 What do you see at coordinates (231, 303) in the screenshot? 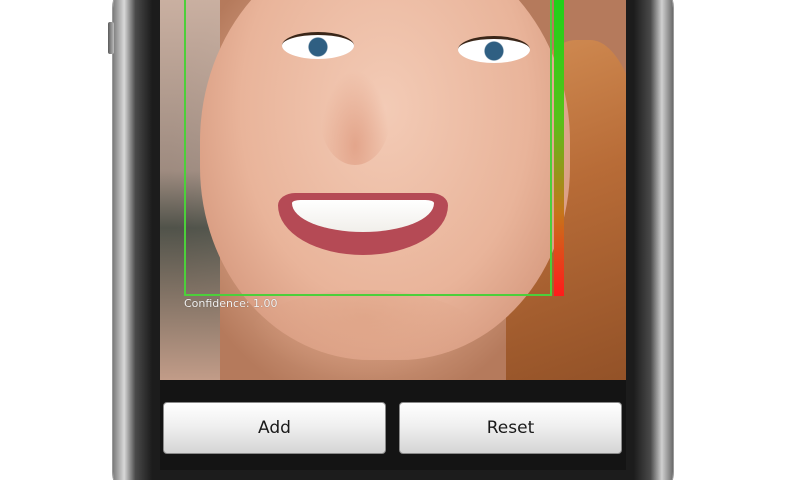
I see `confidence-label: Confidence: 1.00` at bounding box center [231, 303].